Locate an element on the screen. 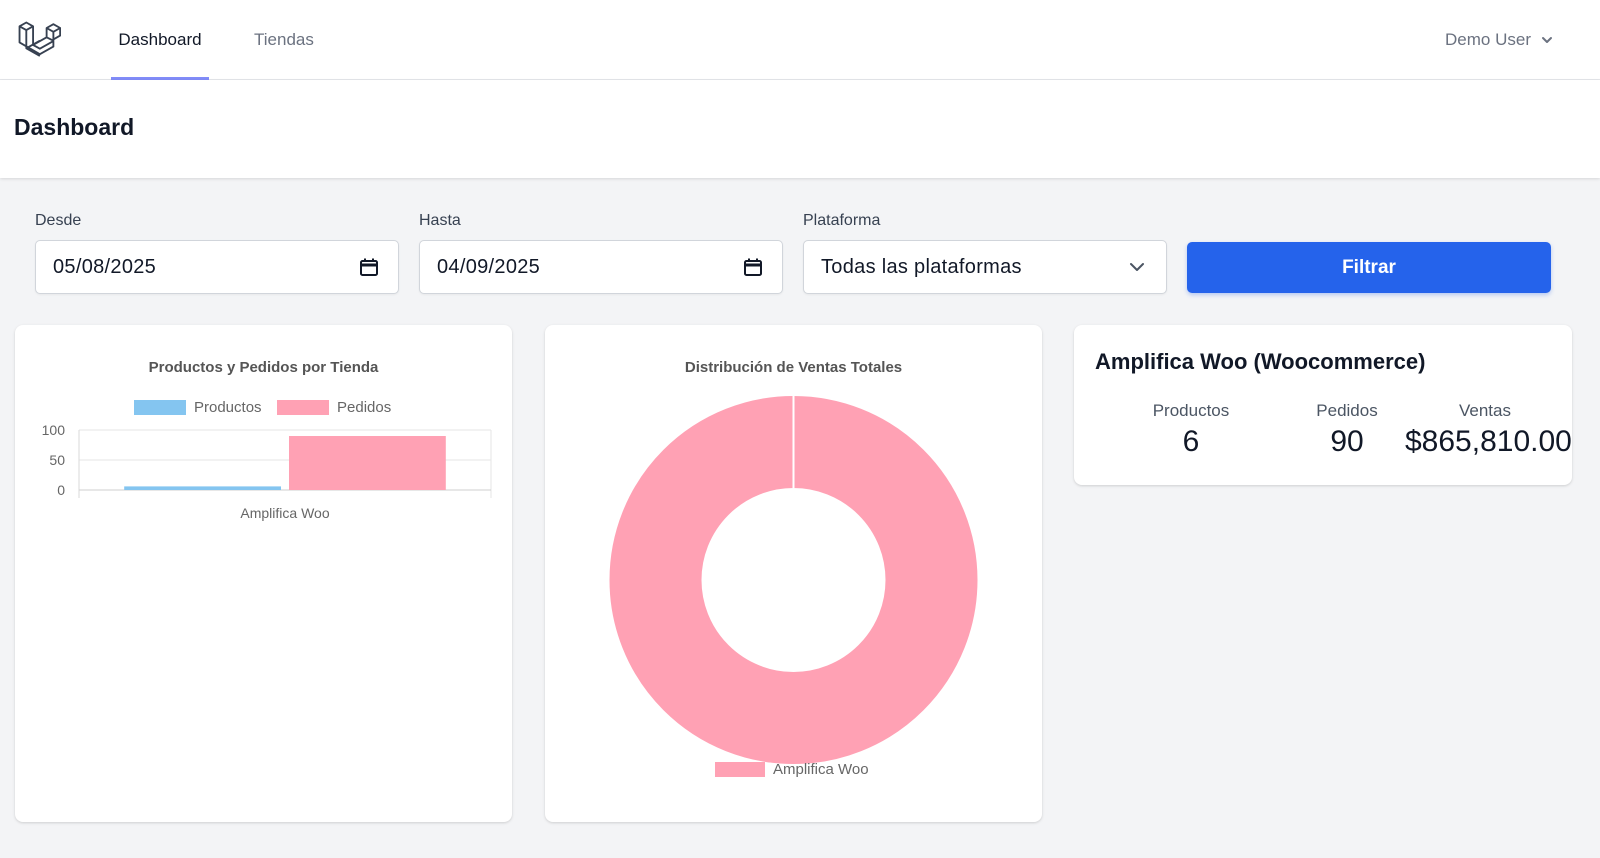  y-tick-label: 100 is located at coordinates (54, 430).